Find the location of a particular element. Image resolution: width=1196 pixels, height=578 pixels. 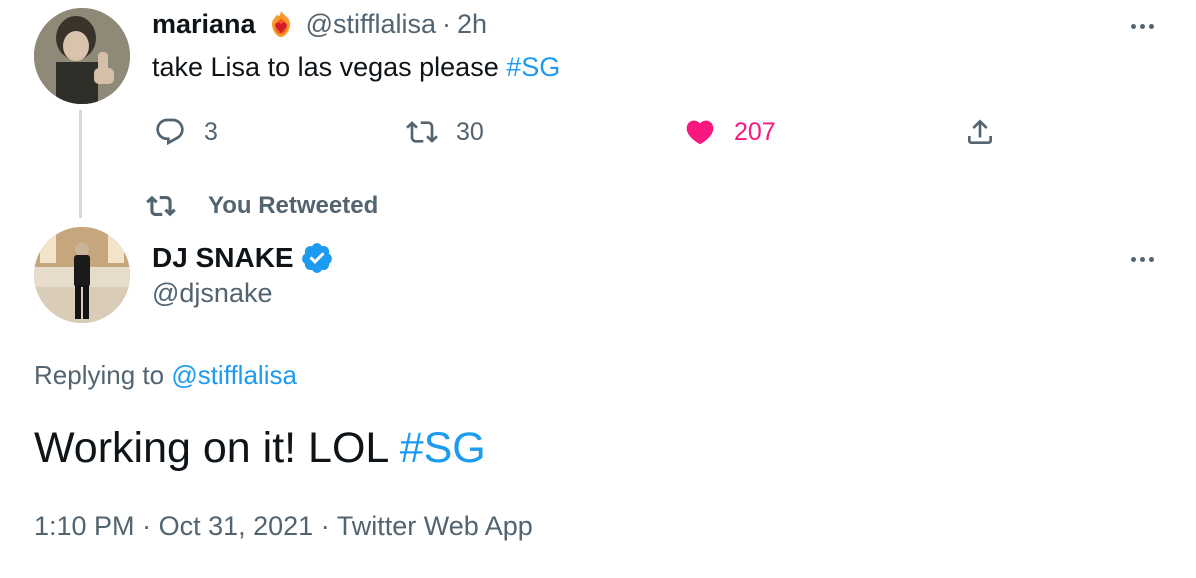

tweet1-text: take Lisa to las vegas please #SG is located at coordinates (356, 67).